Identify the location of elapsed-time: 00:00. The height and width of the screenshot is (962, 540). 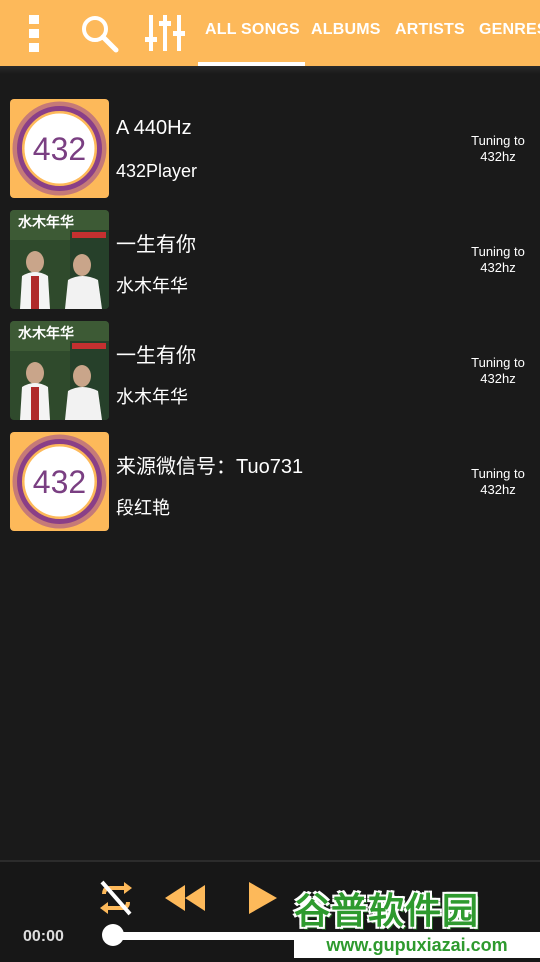
(43, 936).